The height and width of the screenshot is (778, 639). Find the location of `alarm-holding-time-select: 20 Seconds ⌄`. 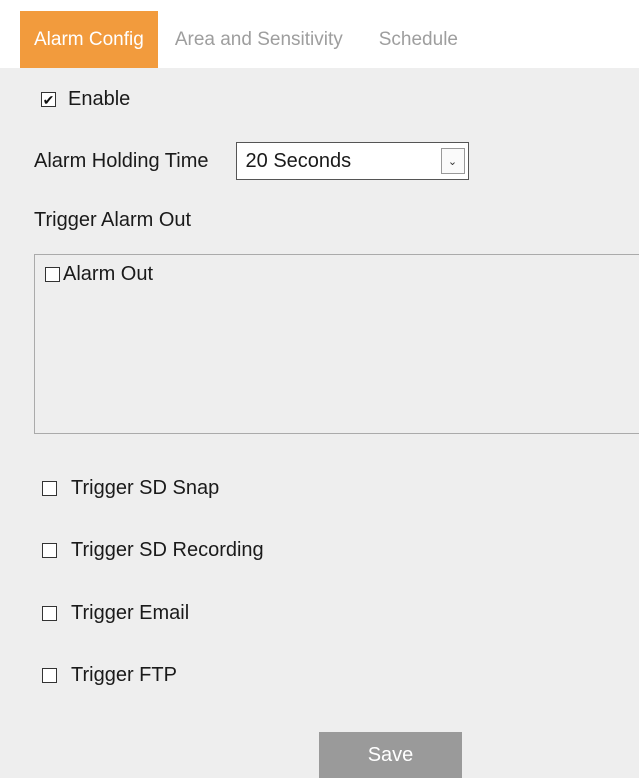

alarm-holding-time-select: 20 Seconds ⌄ is located at coordinates (352, 161).